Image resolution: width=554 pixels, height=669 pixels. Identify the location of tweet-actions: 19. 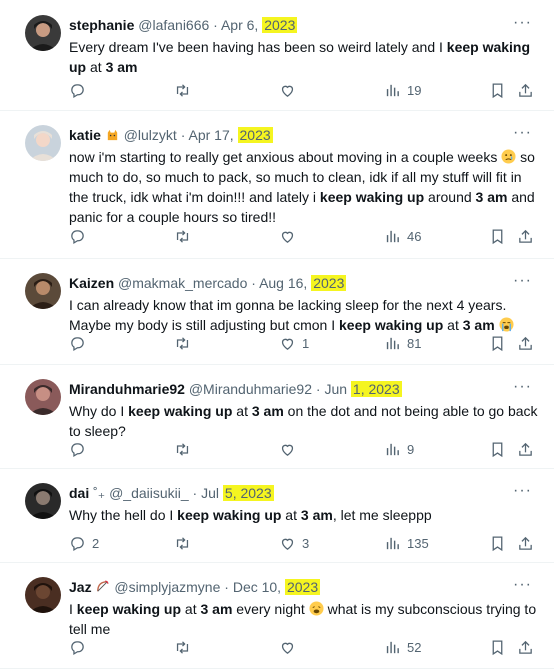
(304, 90).